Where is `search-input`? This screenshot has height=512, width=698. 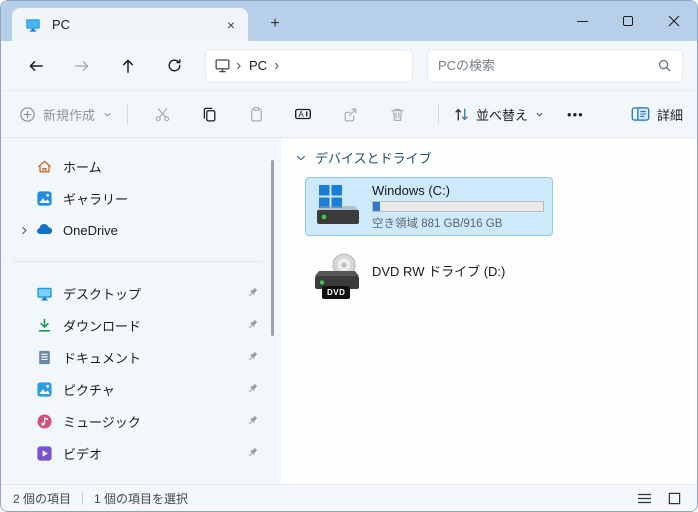
search-input is located at coordinates (547, 65).